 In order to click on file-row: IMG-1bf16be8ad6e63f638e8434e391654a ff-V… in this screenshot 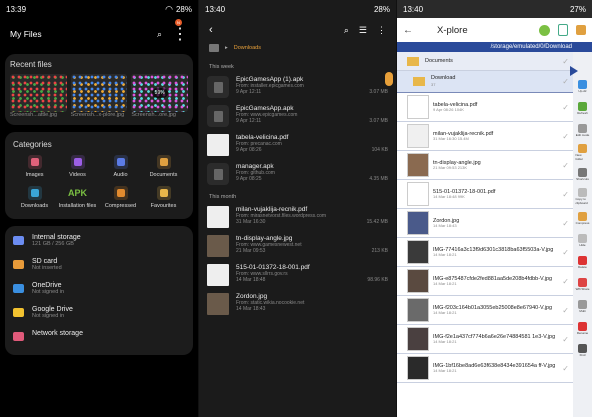, I will do `click(485, 368)`.